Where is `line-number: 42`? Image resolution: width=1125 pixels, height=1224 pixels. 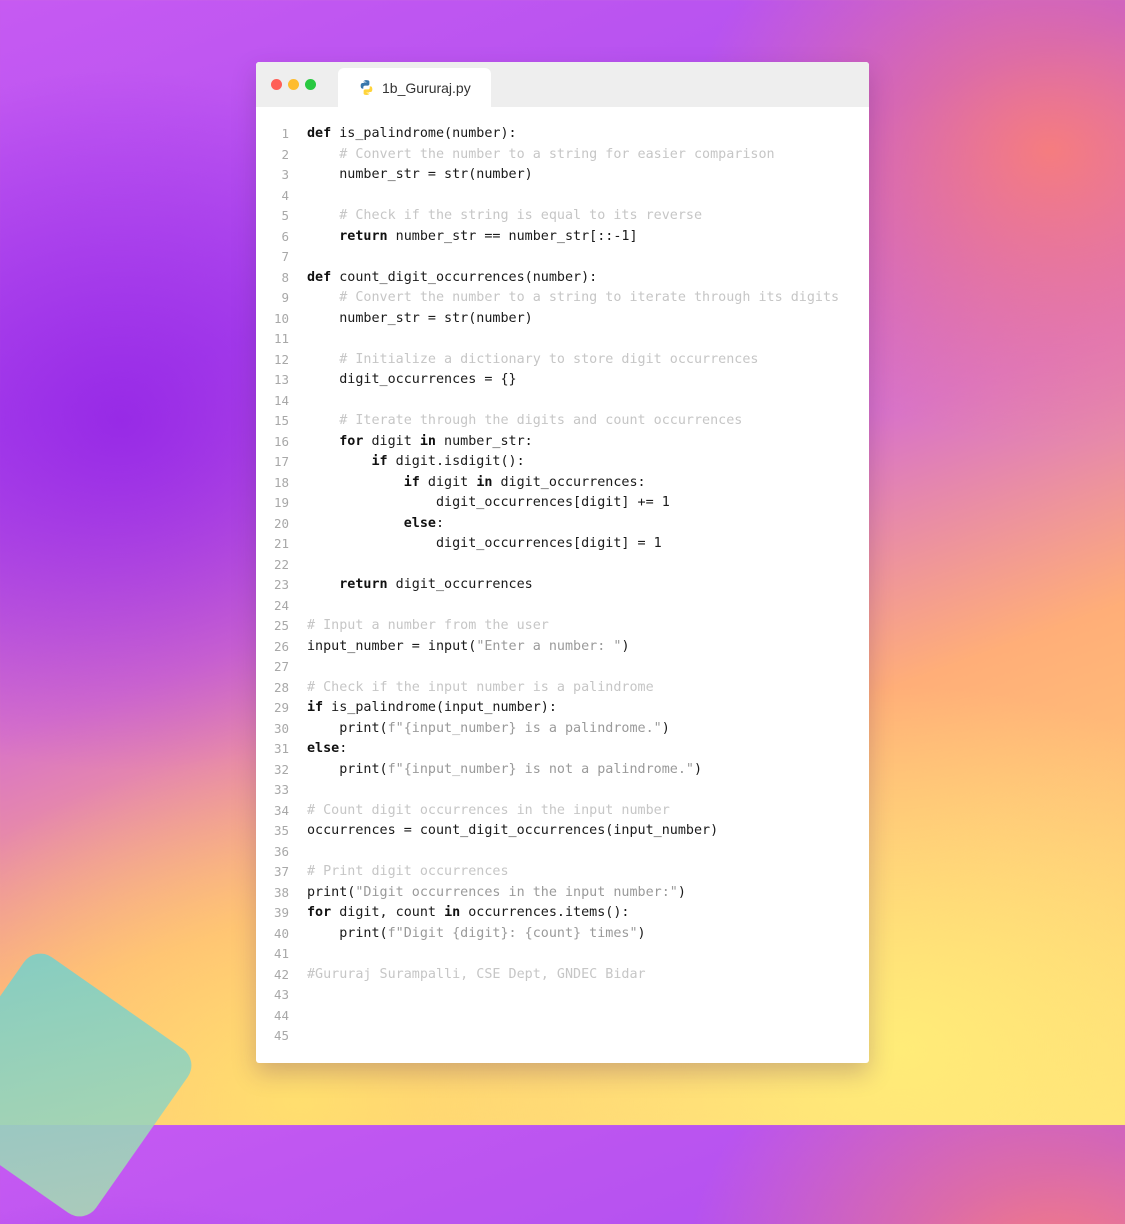
line-number: 42 is located at coordinates (281, 974).